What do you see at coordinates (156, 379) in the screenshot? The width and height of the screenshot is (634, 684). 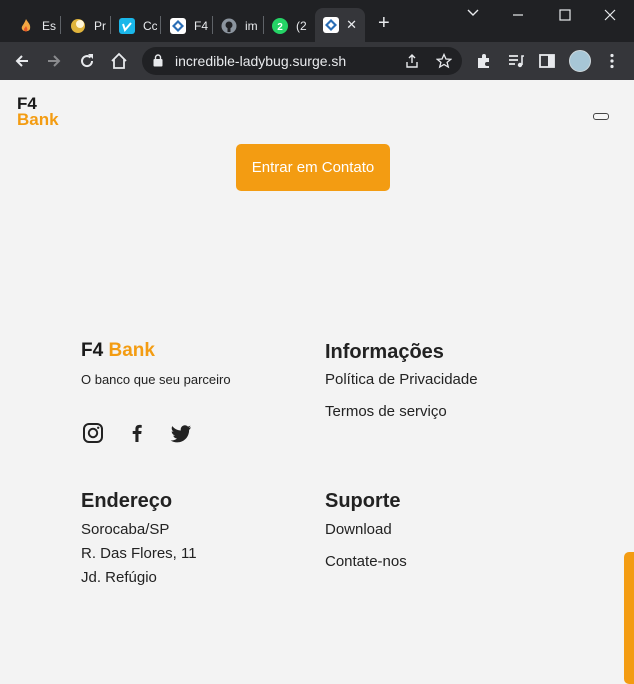 I see `footer-tagline: O banco que seu parceiro` at bounding box center [156, 379].